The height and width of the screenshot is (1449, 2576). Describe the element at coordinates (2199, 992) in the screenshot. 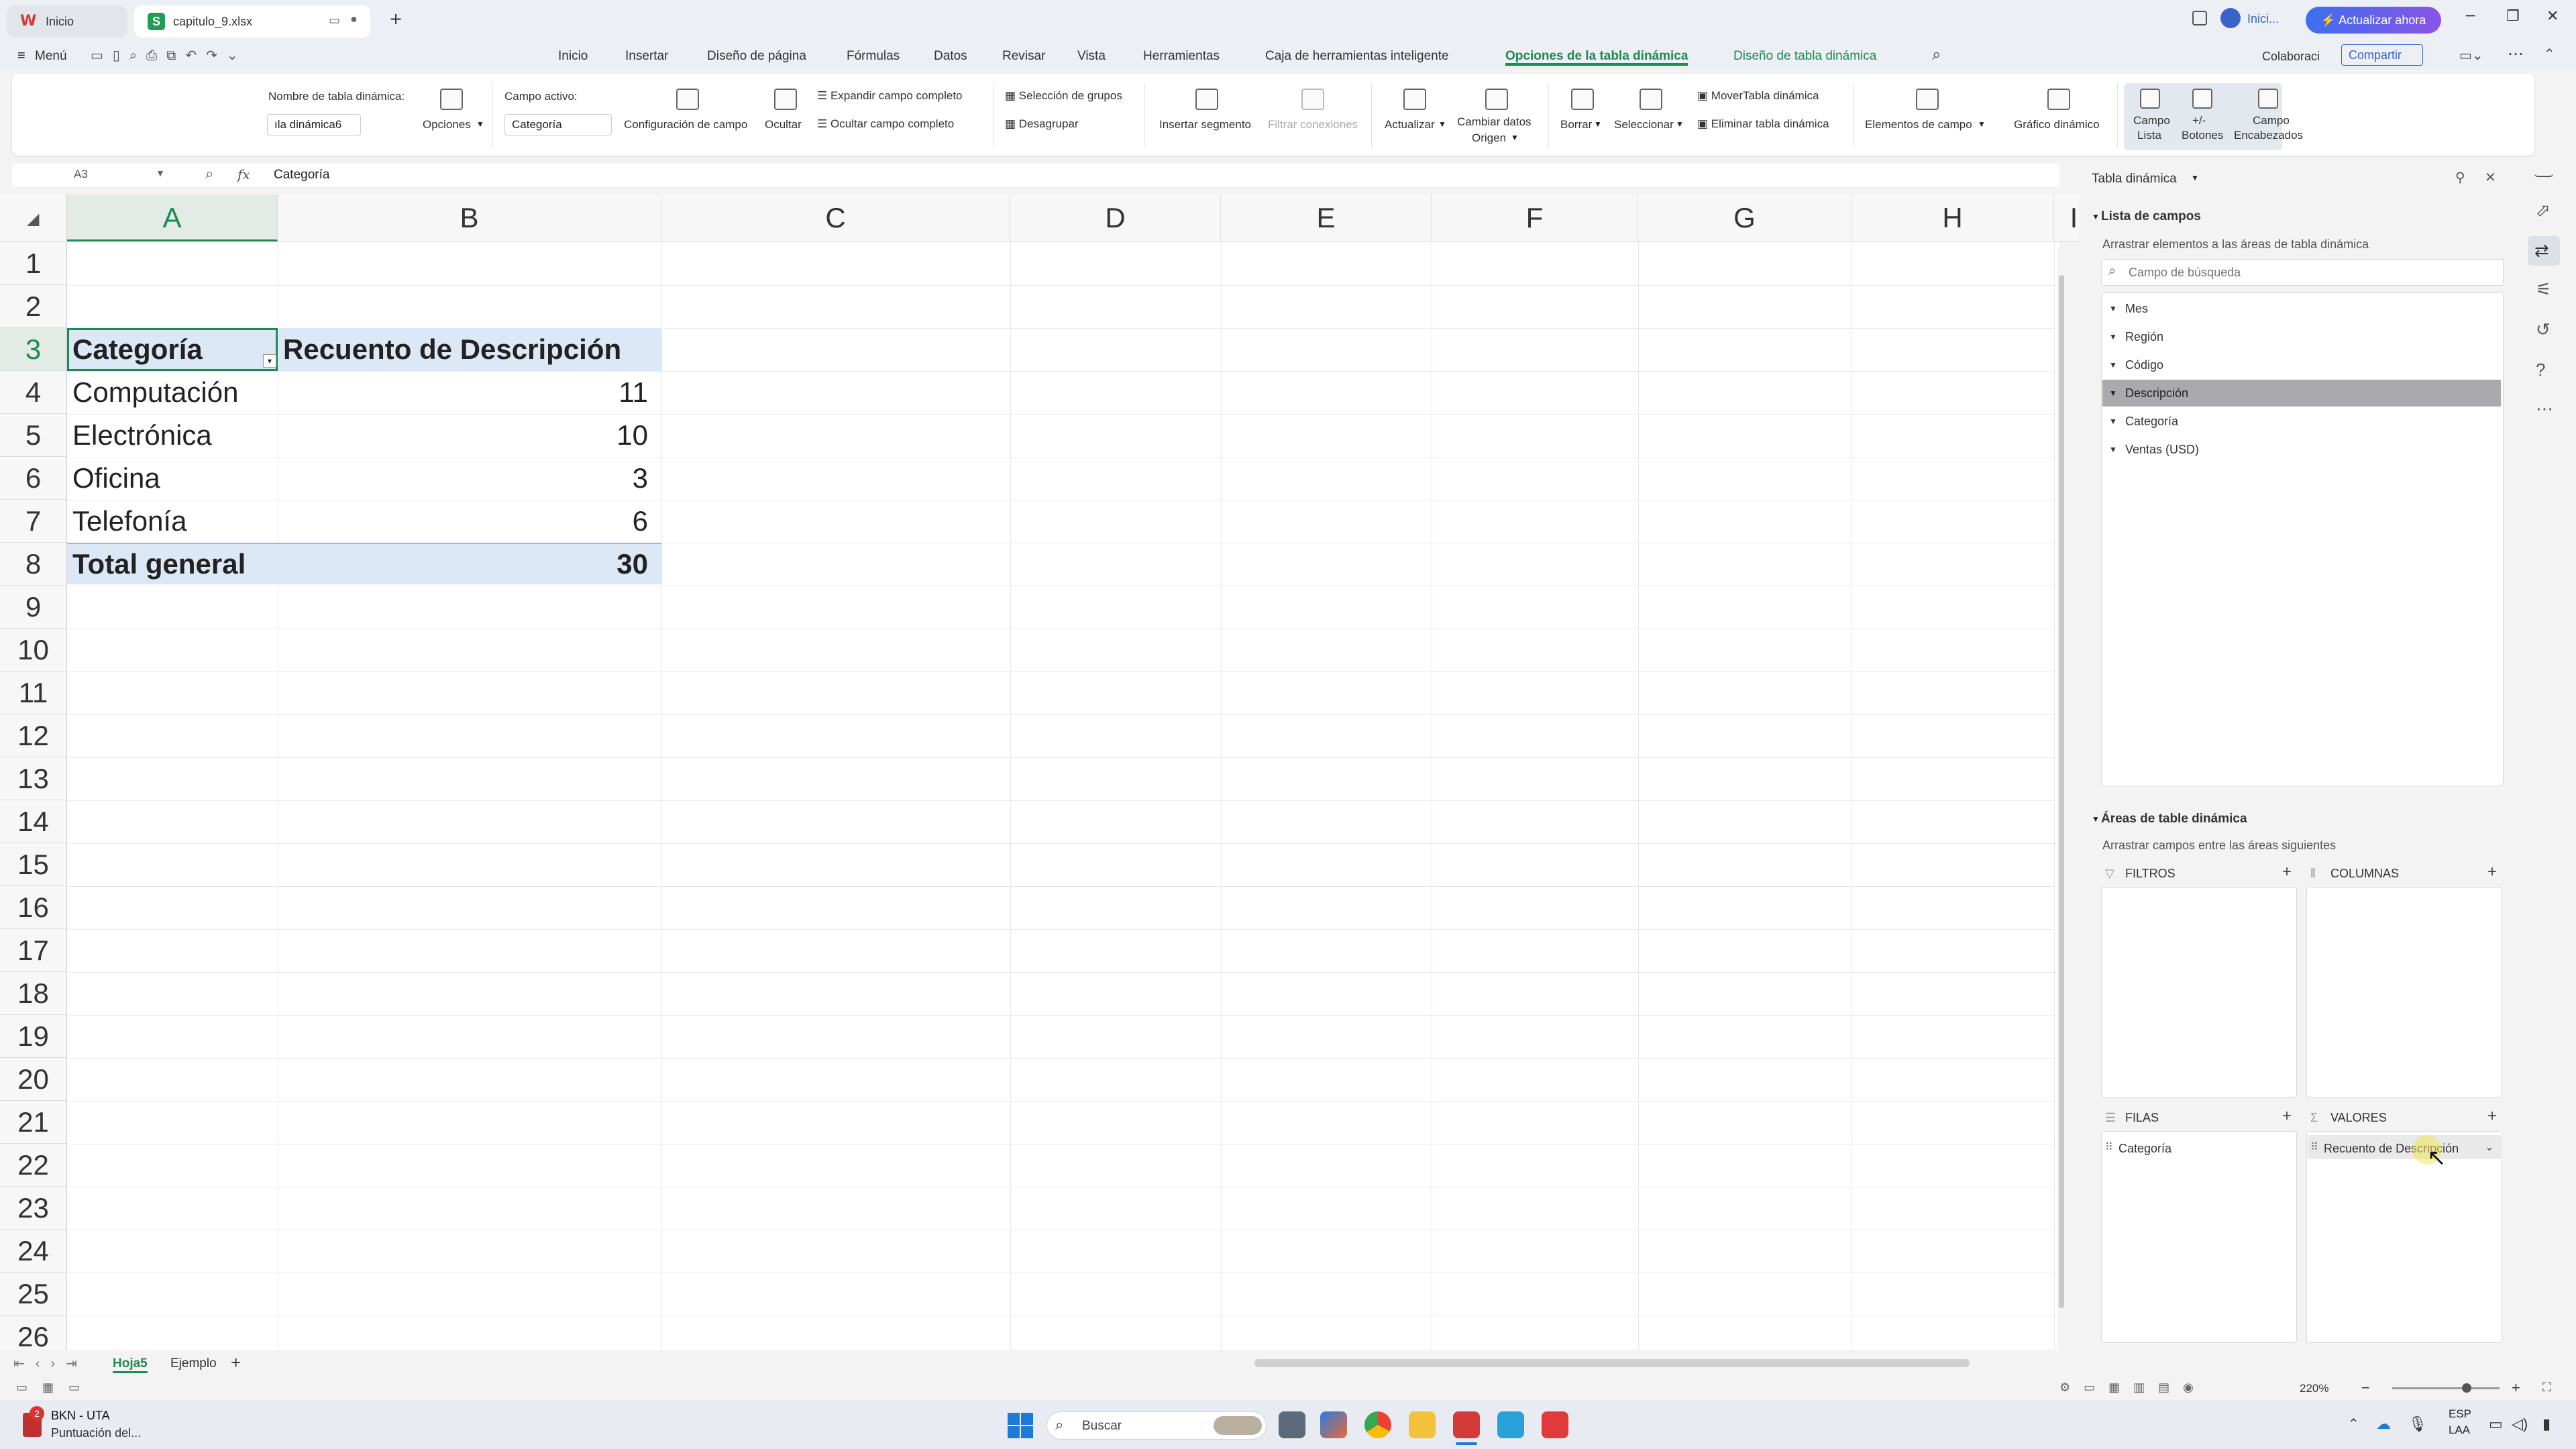

I see `filters-area` at that location.